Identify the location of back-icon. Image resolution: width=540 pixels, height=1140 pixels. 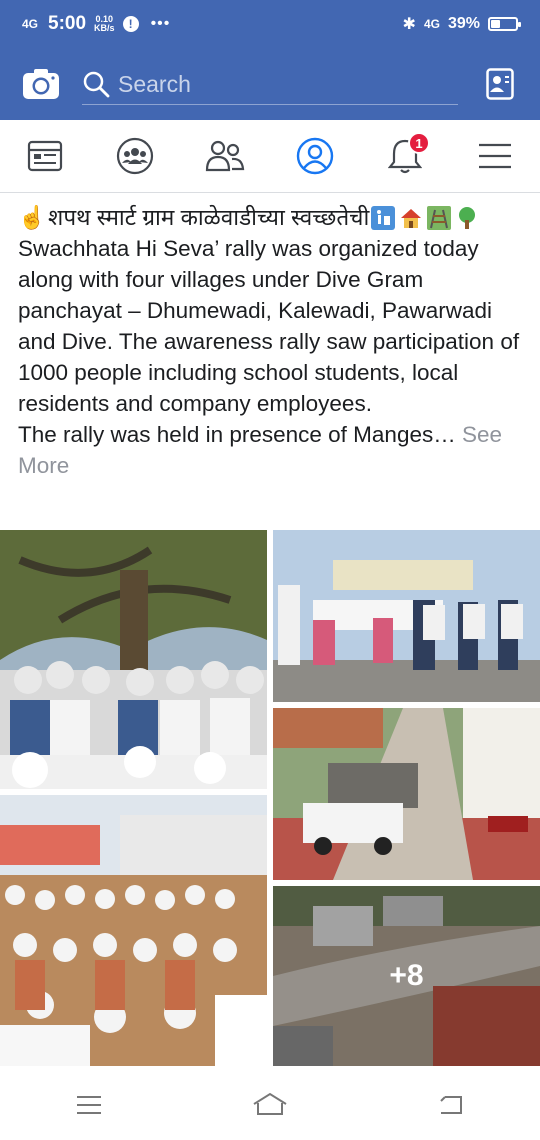
(451, 1105).